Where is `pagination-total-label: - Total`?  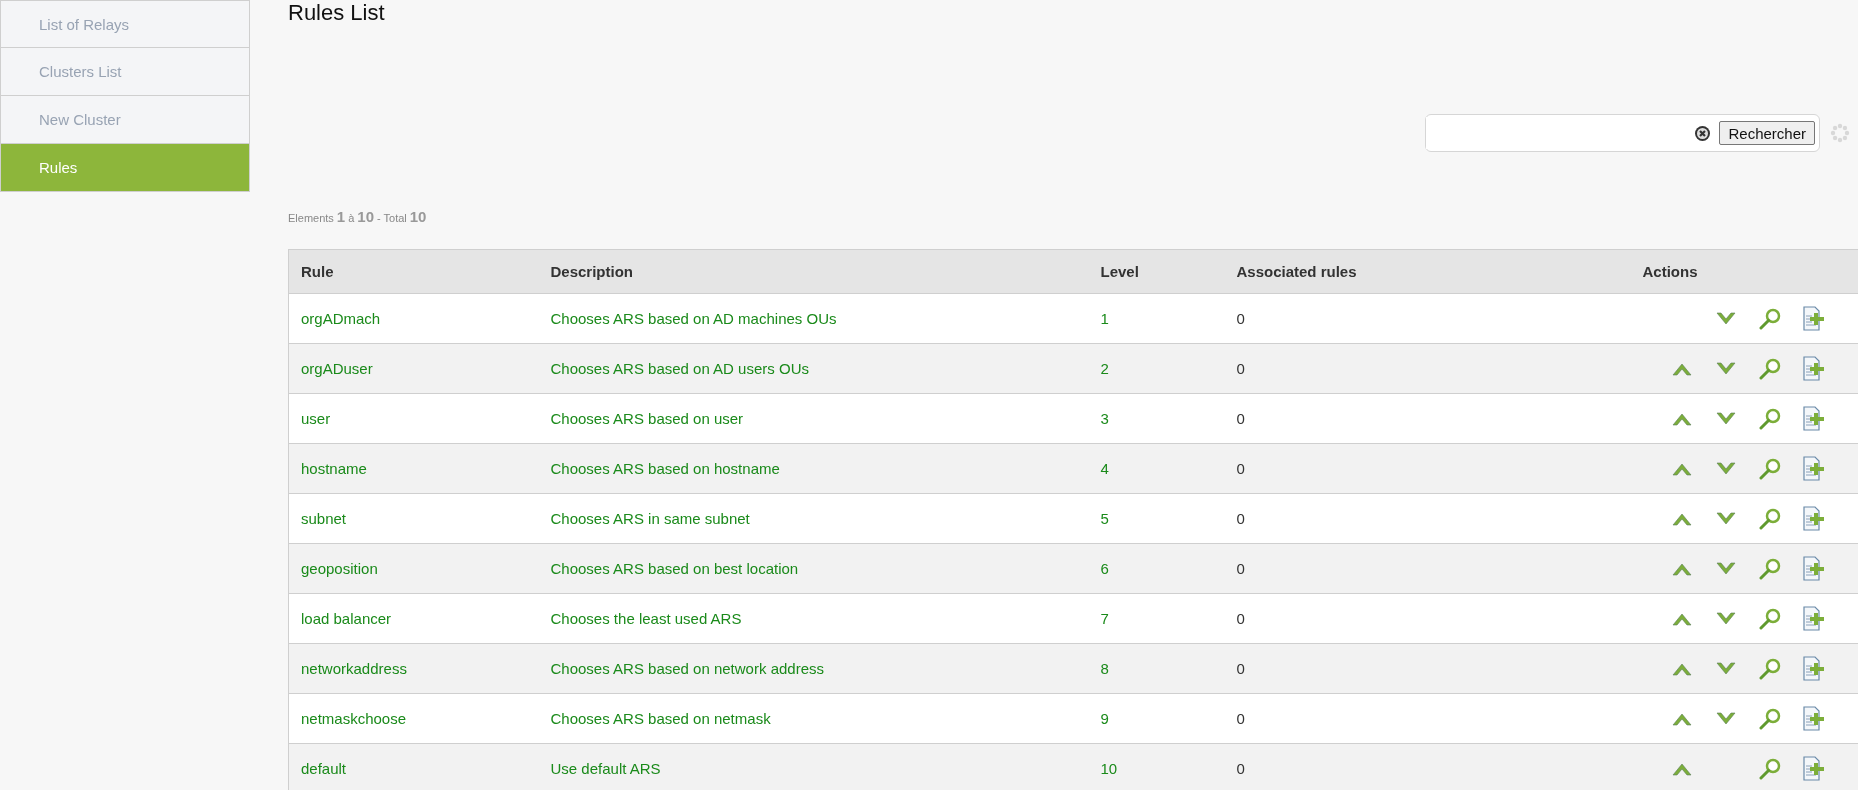 pagination-total-label: - Total is located at coordinates (392, 218).